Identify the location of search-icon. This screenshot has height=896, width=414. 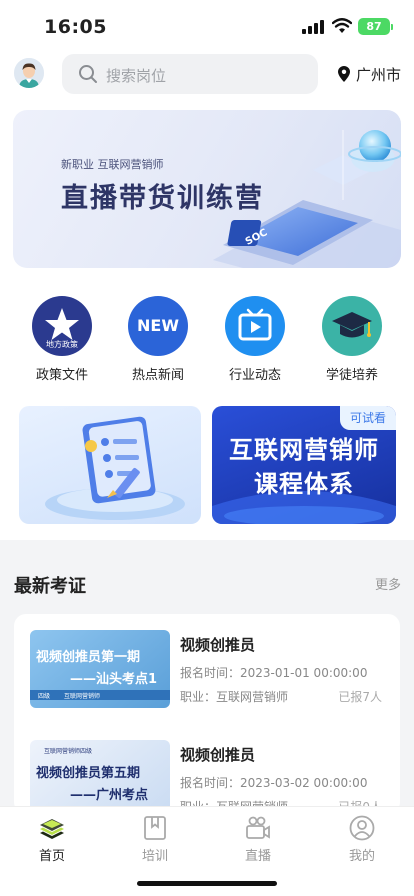
(88, 74).